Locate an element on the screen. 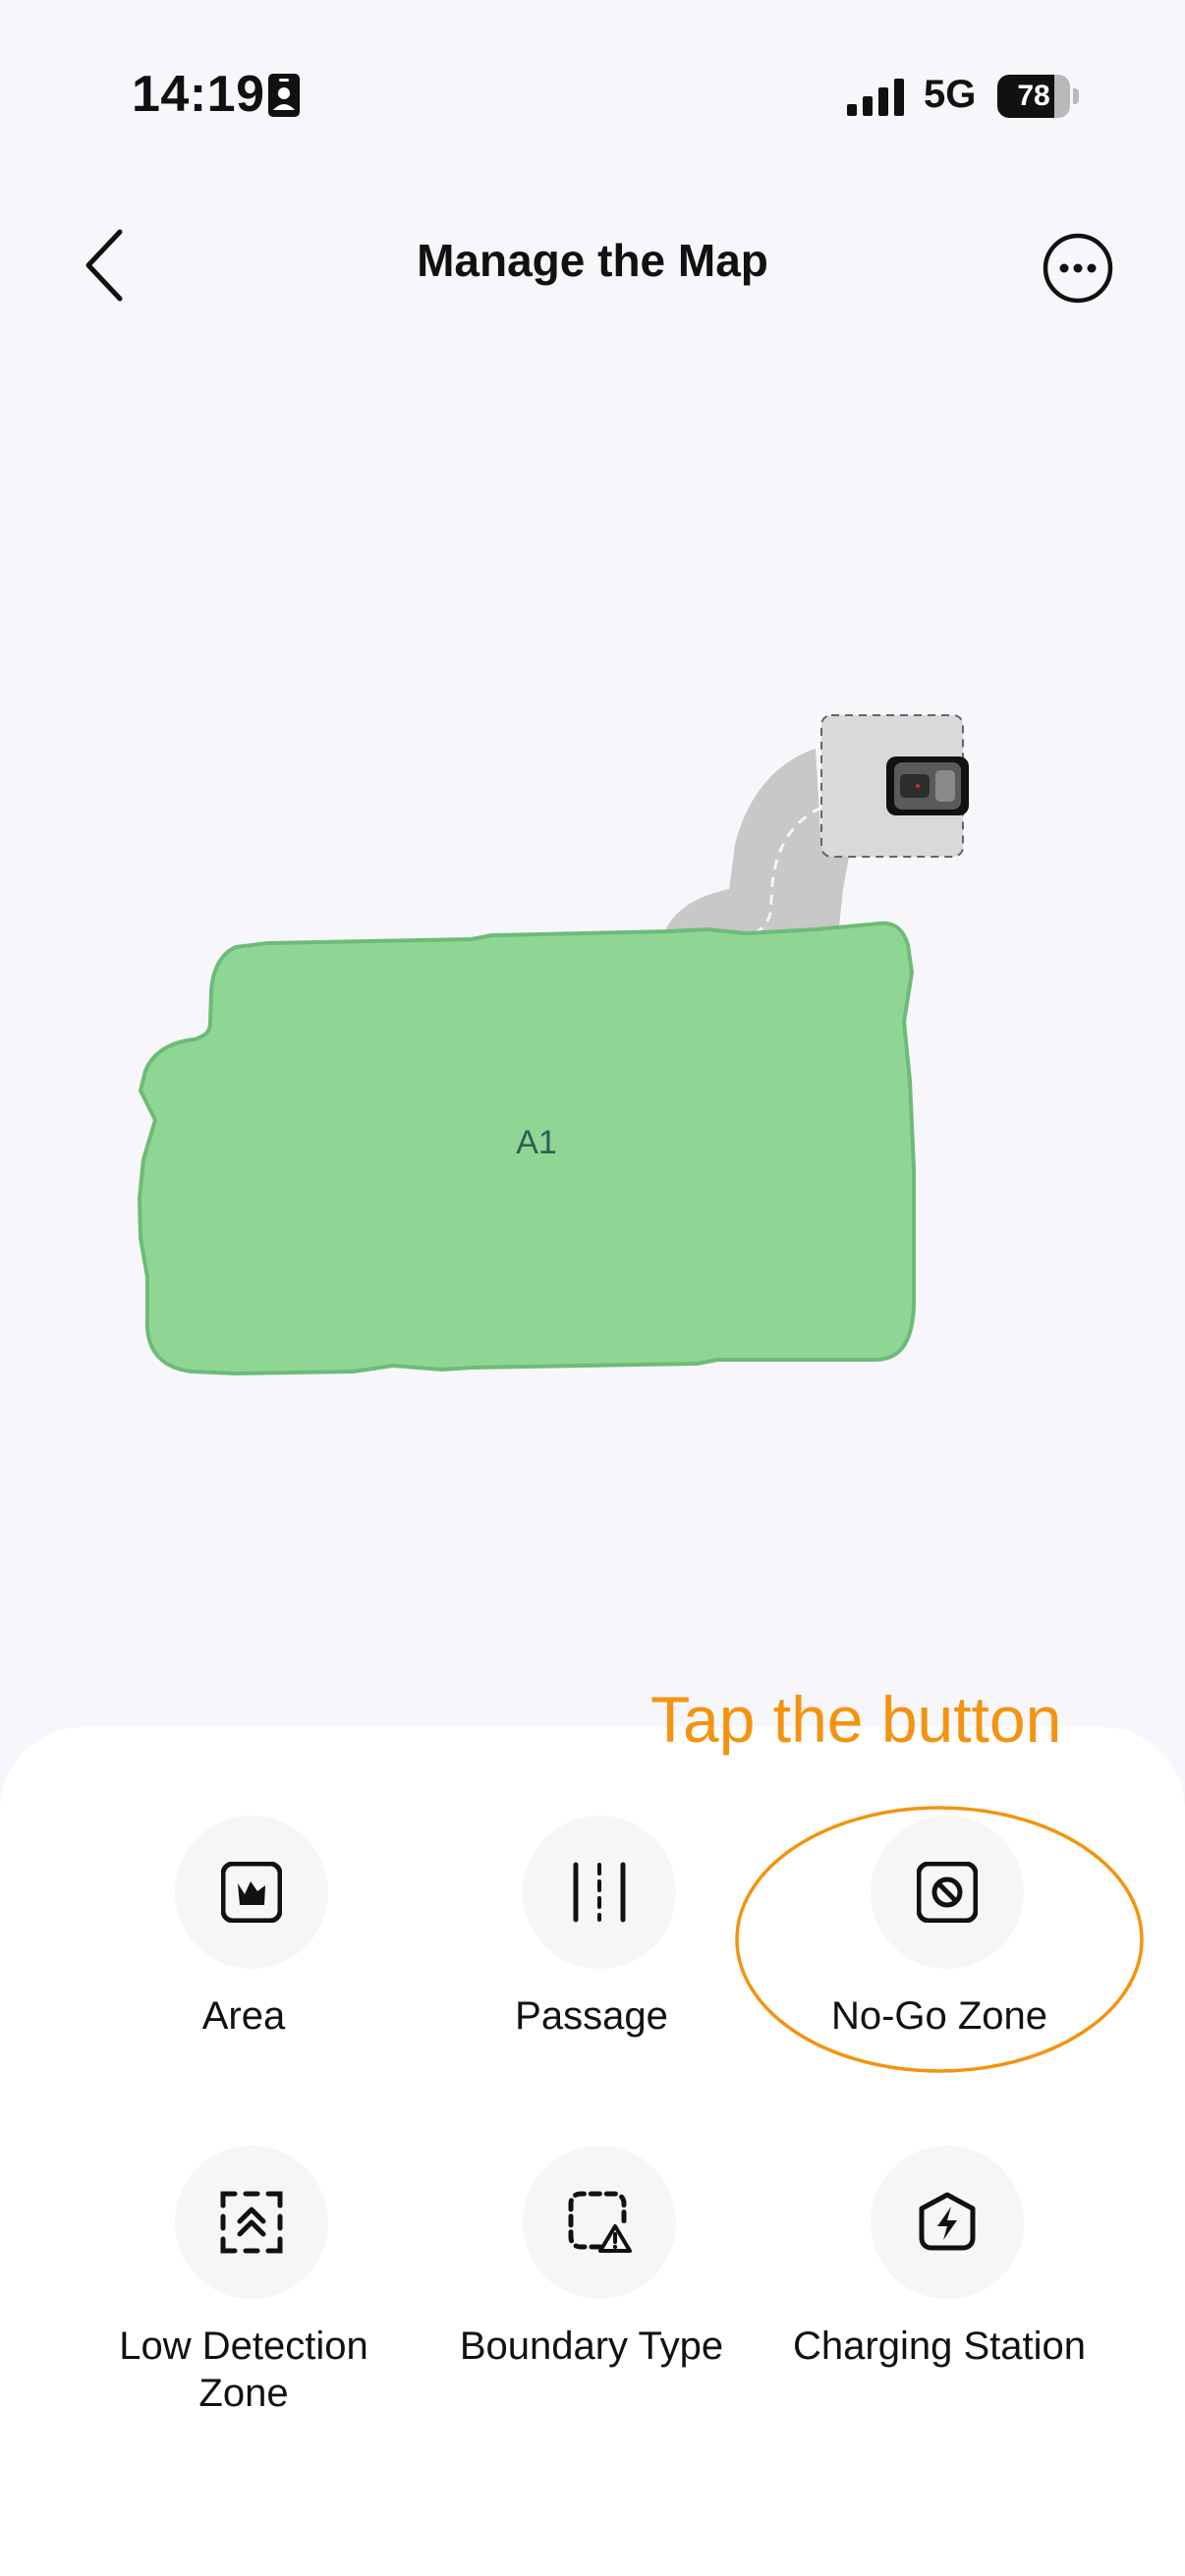 The height and width of the screenshot is (2576, 1185). passage-path is located at coordinates (755, 847).